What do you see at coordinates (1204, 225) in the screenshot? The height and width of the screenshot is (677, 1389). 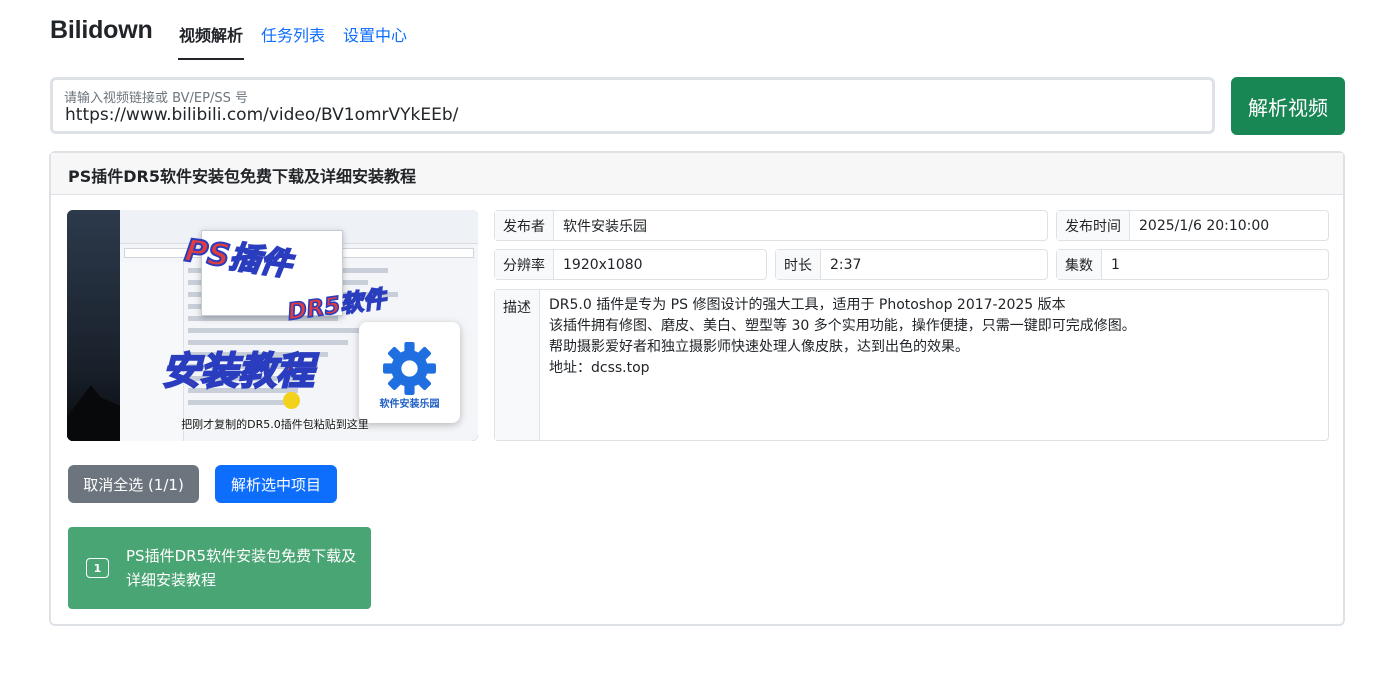 I see `pubtime-value: 2025/1/6 20:10:00` at bounding box center [1204, 225].